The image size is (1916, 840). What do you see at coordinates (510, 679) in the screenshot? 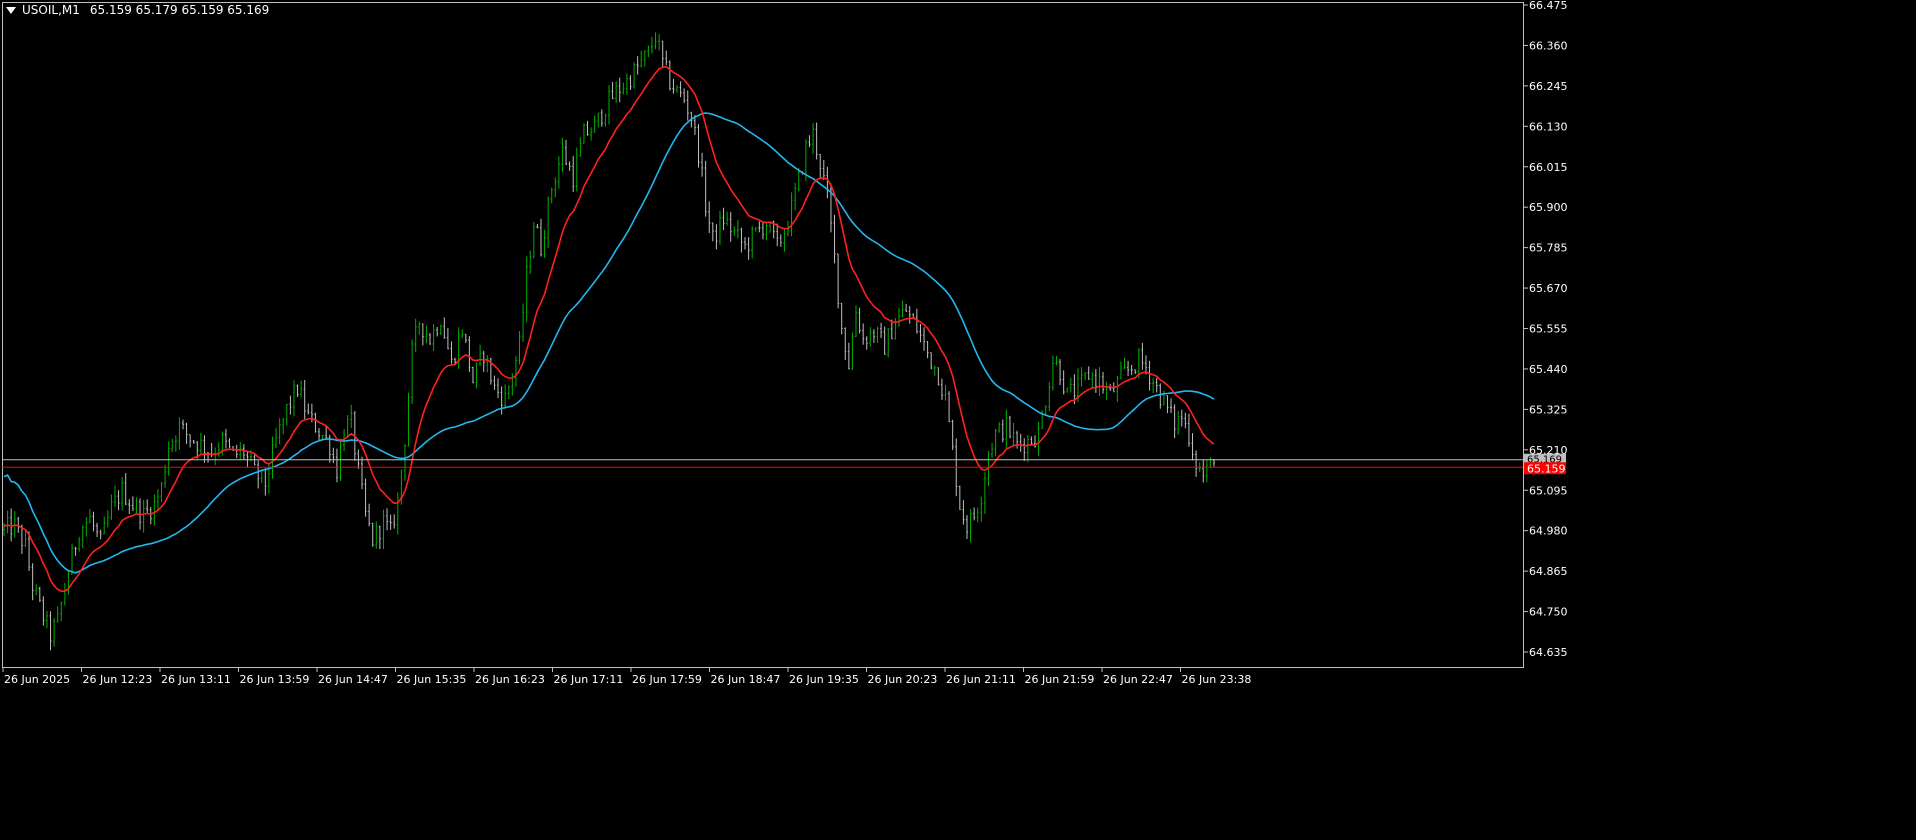
I see `x-axis-tick-label: 26 Jun 16:23` at bounding box center [510, 679].